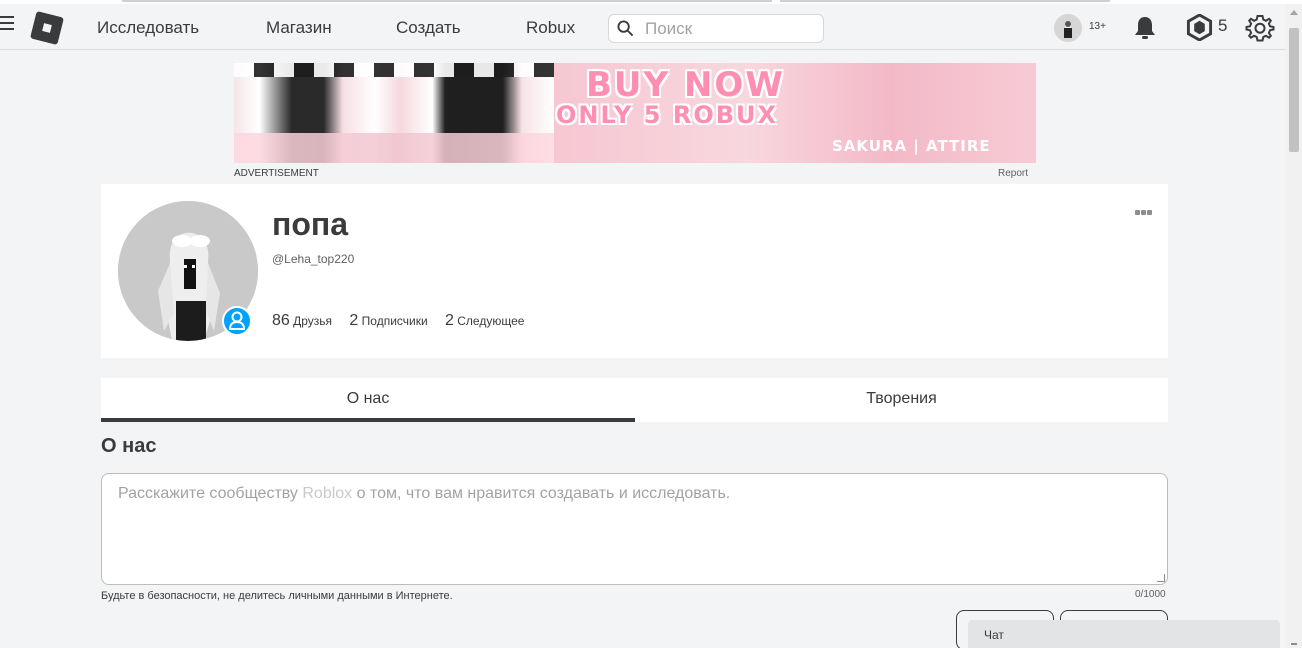  I want to click on profile-username: @Leha_top220, so click(313, 259).